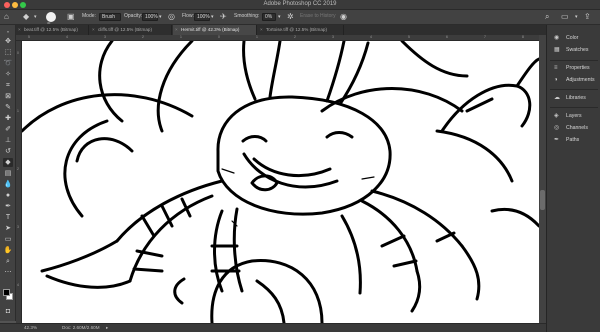 This screenshot has width=600, height=332. I want to click on opacity-chevron-icon: ▾, so click(160, 17).